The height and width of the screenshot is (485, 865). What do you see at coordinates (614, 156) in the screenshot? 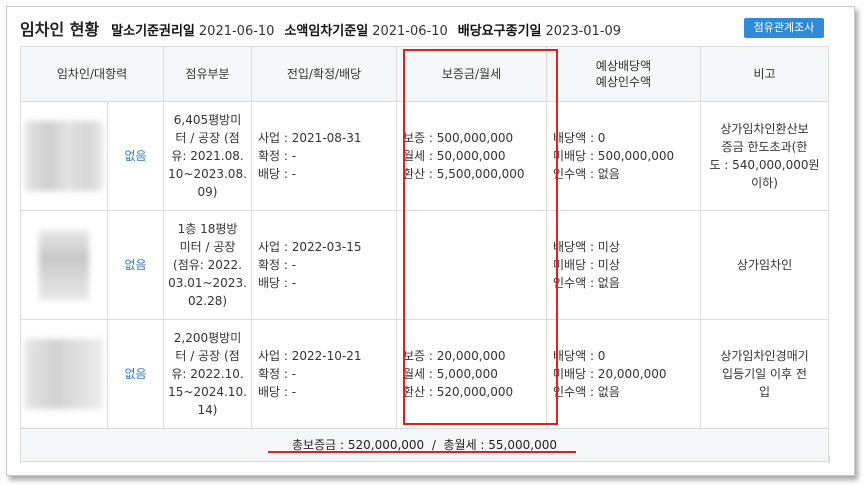
I see `dividend-line: 미배당 : 500,000,000` at bounding box center [614, 156].